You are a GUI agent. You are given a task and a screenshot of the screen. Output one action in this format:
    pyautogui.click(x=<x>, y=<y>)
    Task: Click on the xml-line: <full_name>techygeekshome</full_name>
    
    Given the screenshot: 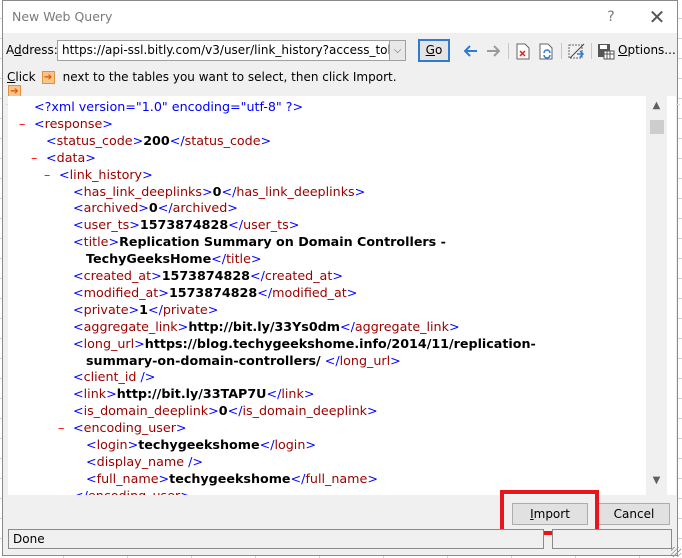 What is the action you would take?
    pyautogui.click(x=232, y=479)
    